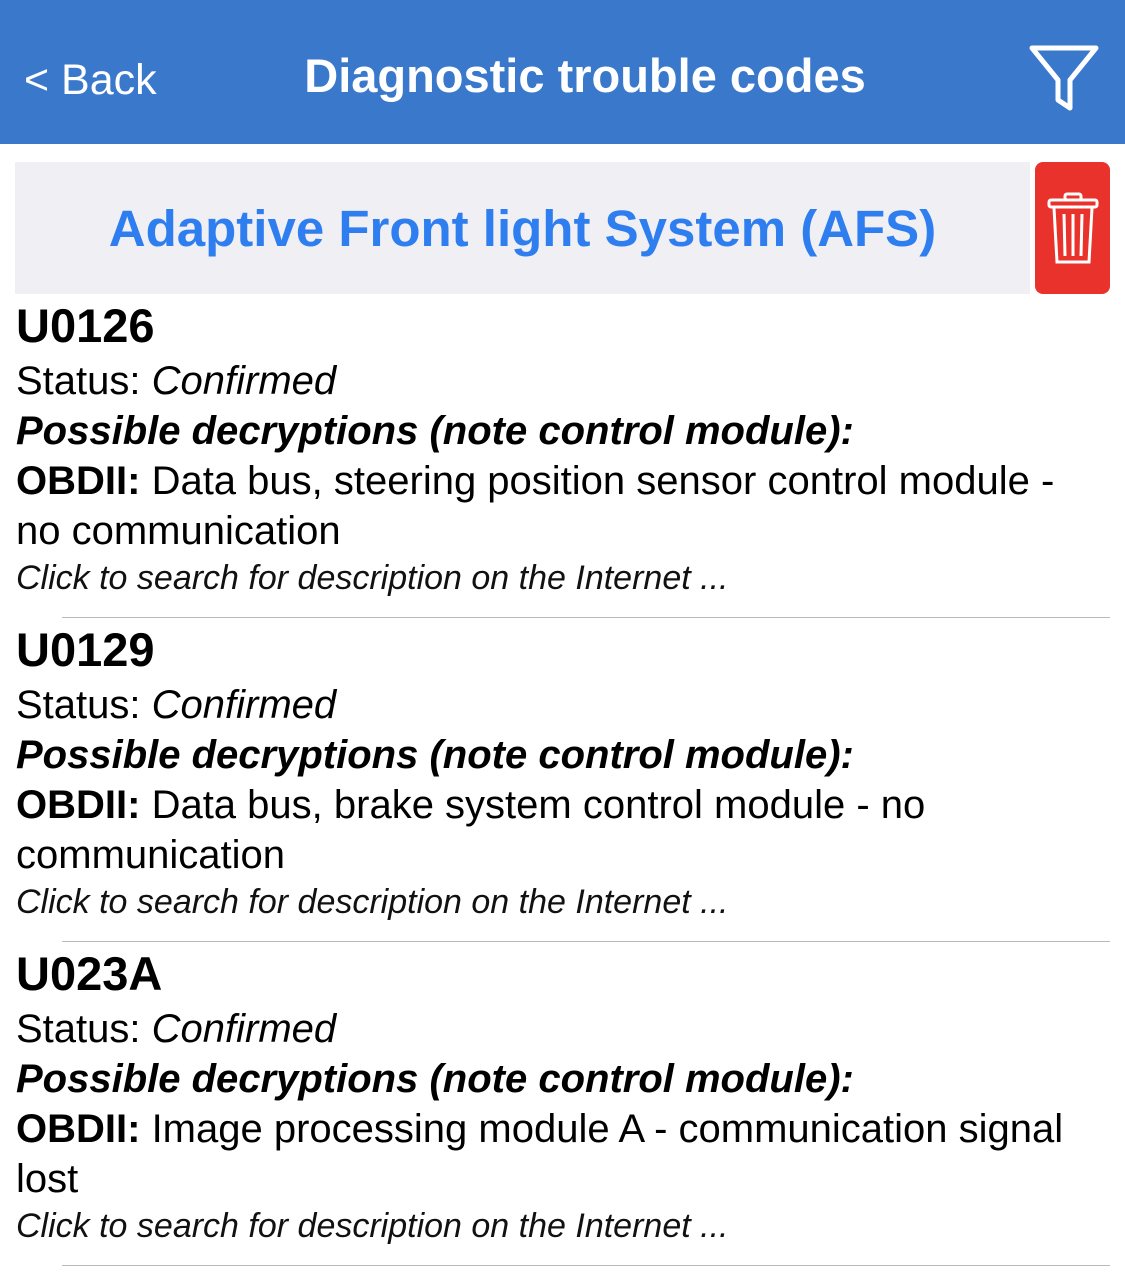 This screenshot has width=1125, height=1280. I want to click on section-title: Adaptive Front light System (AFS), so click(522, 228).